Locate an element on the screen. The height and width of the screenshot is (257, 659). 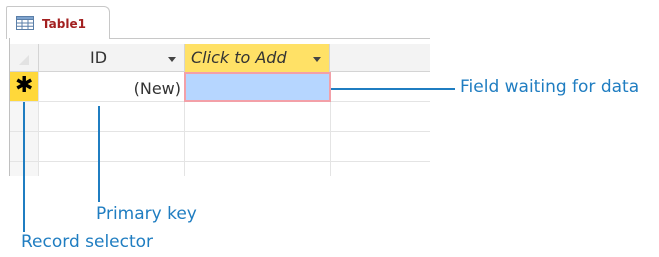
tabstrip-divider is located at coordinates (270, 38).